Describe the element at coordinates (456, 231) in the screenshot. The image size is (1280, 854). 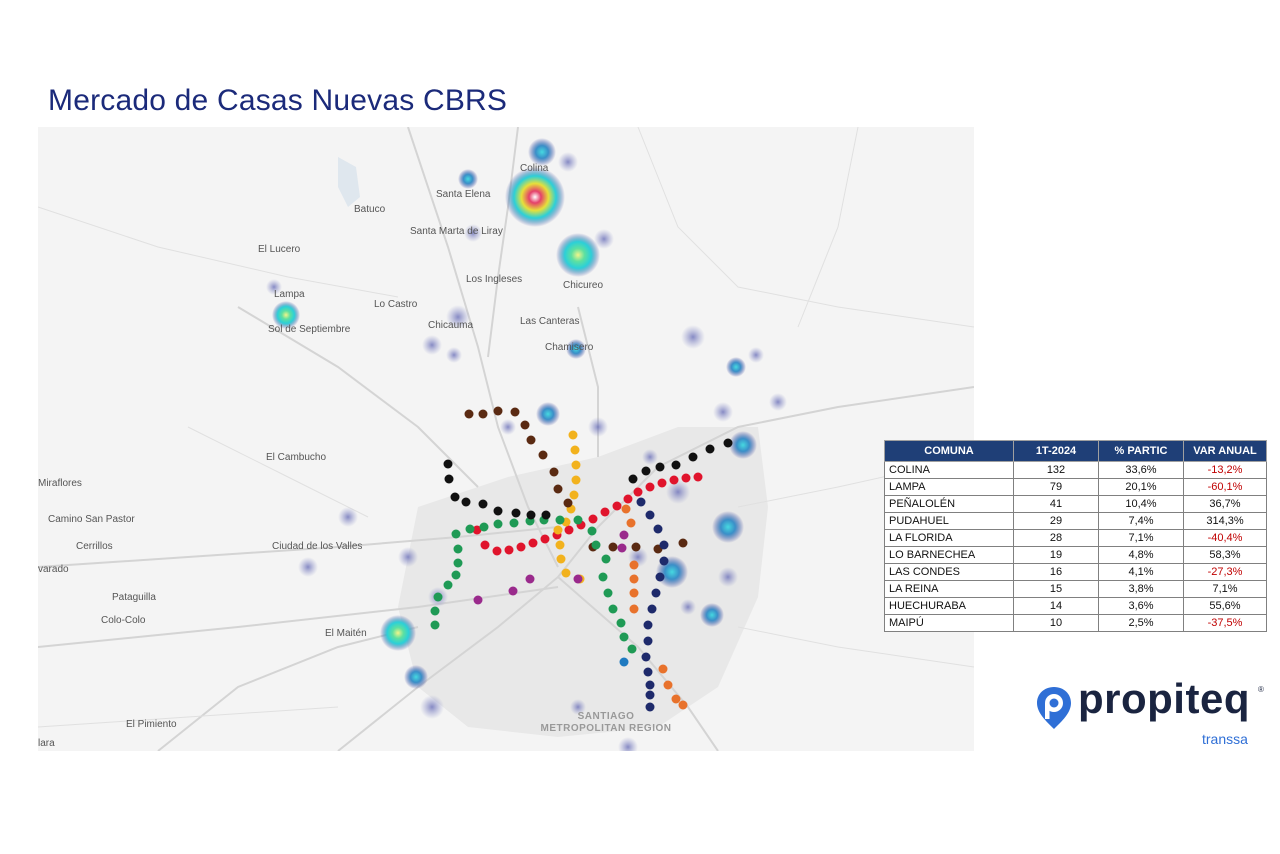
I see `place-label: Santa Marta de Liray` at that location.